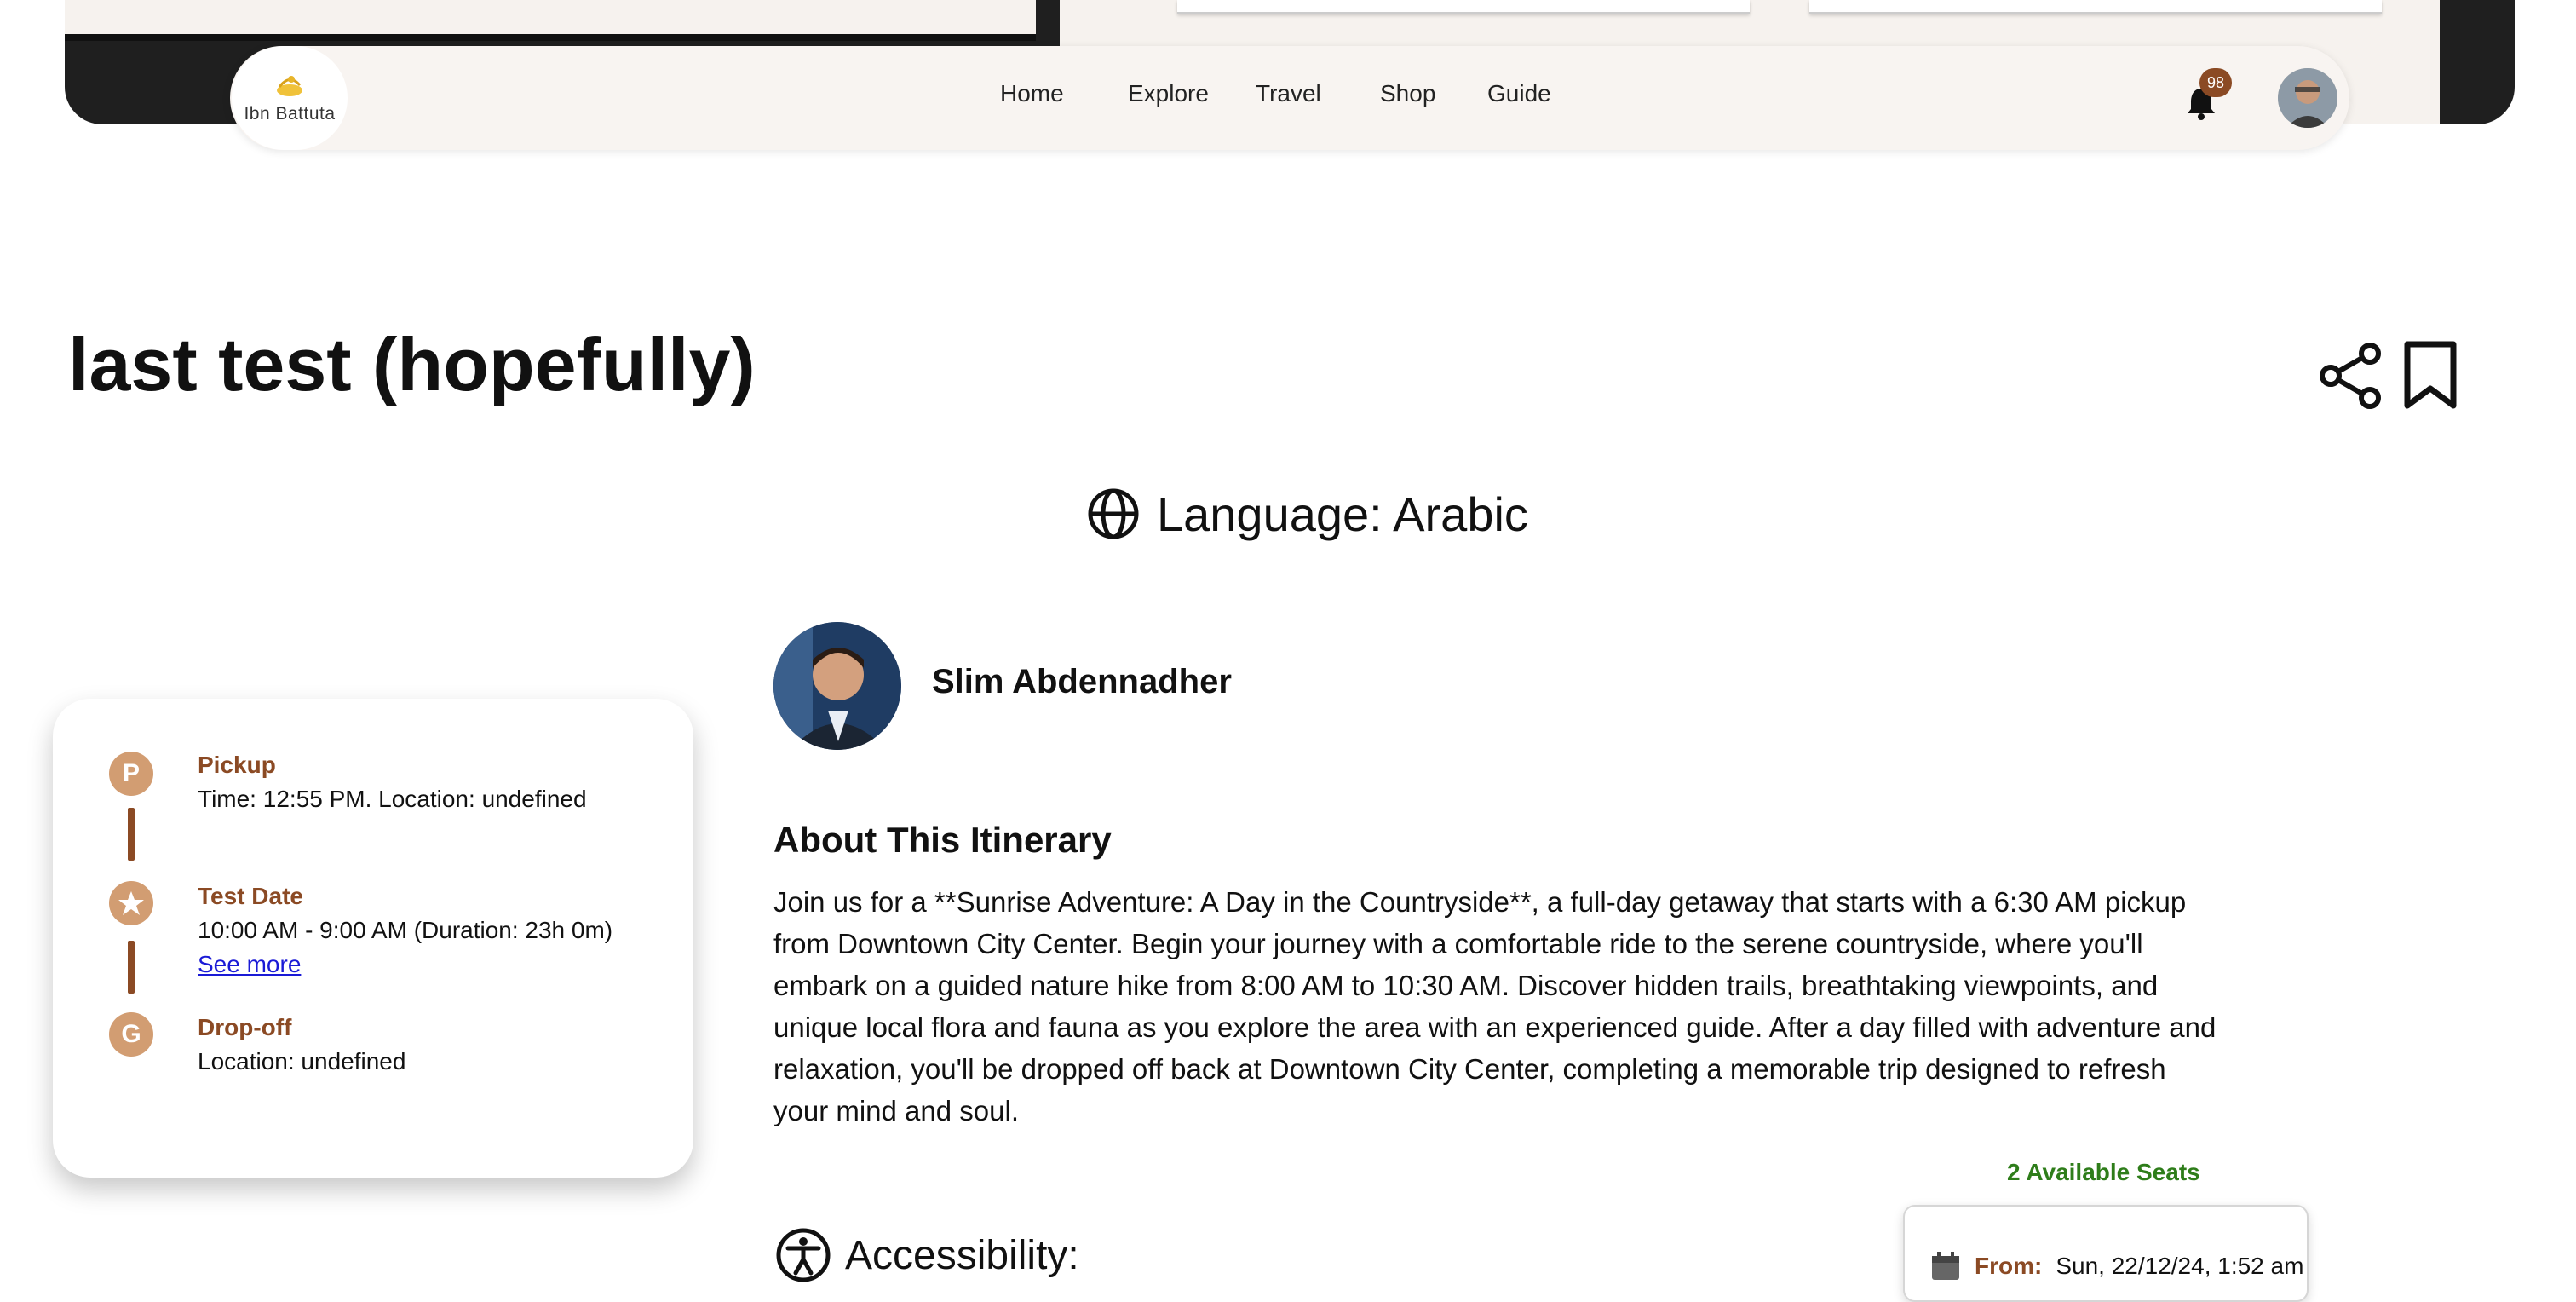 The image size is (2576, 1302). Describe the element at coordinates (302, 1061) in the screenshot. I see `dropoff-detail: Location: undefined` at that location.